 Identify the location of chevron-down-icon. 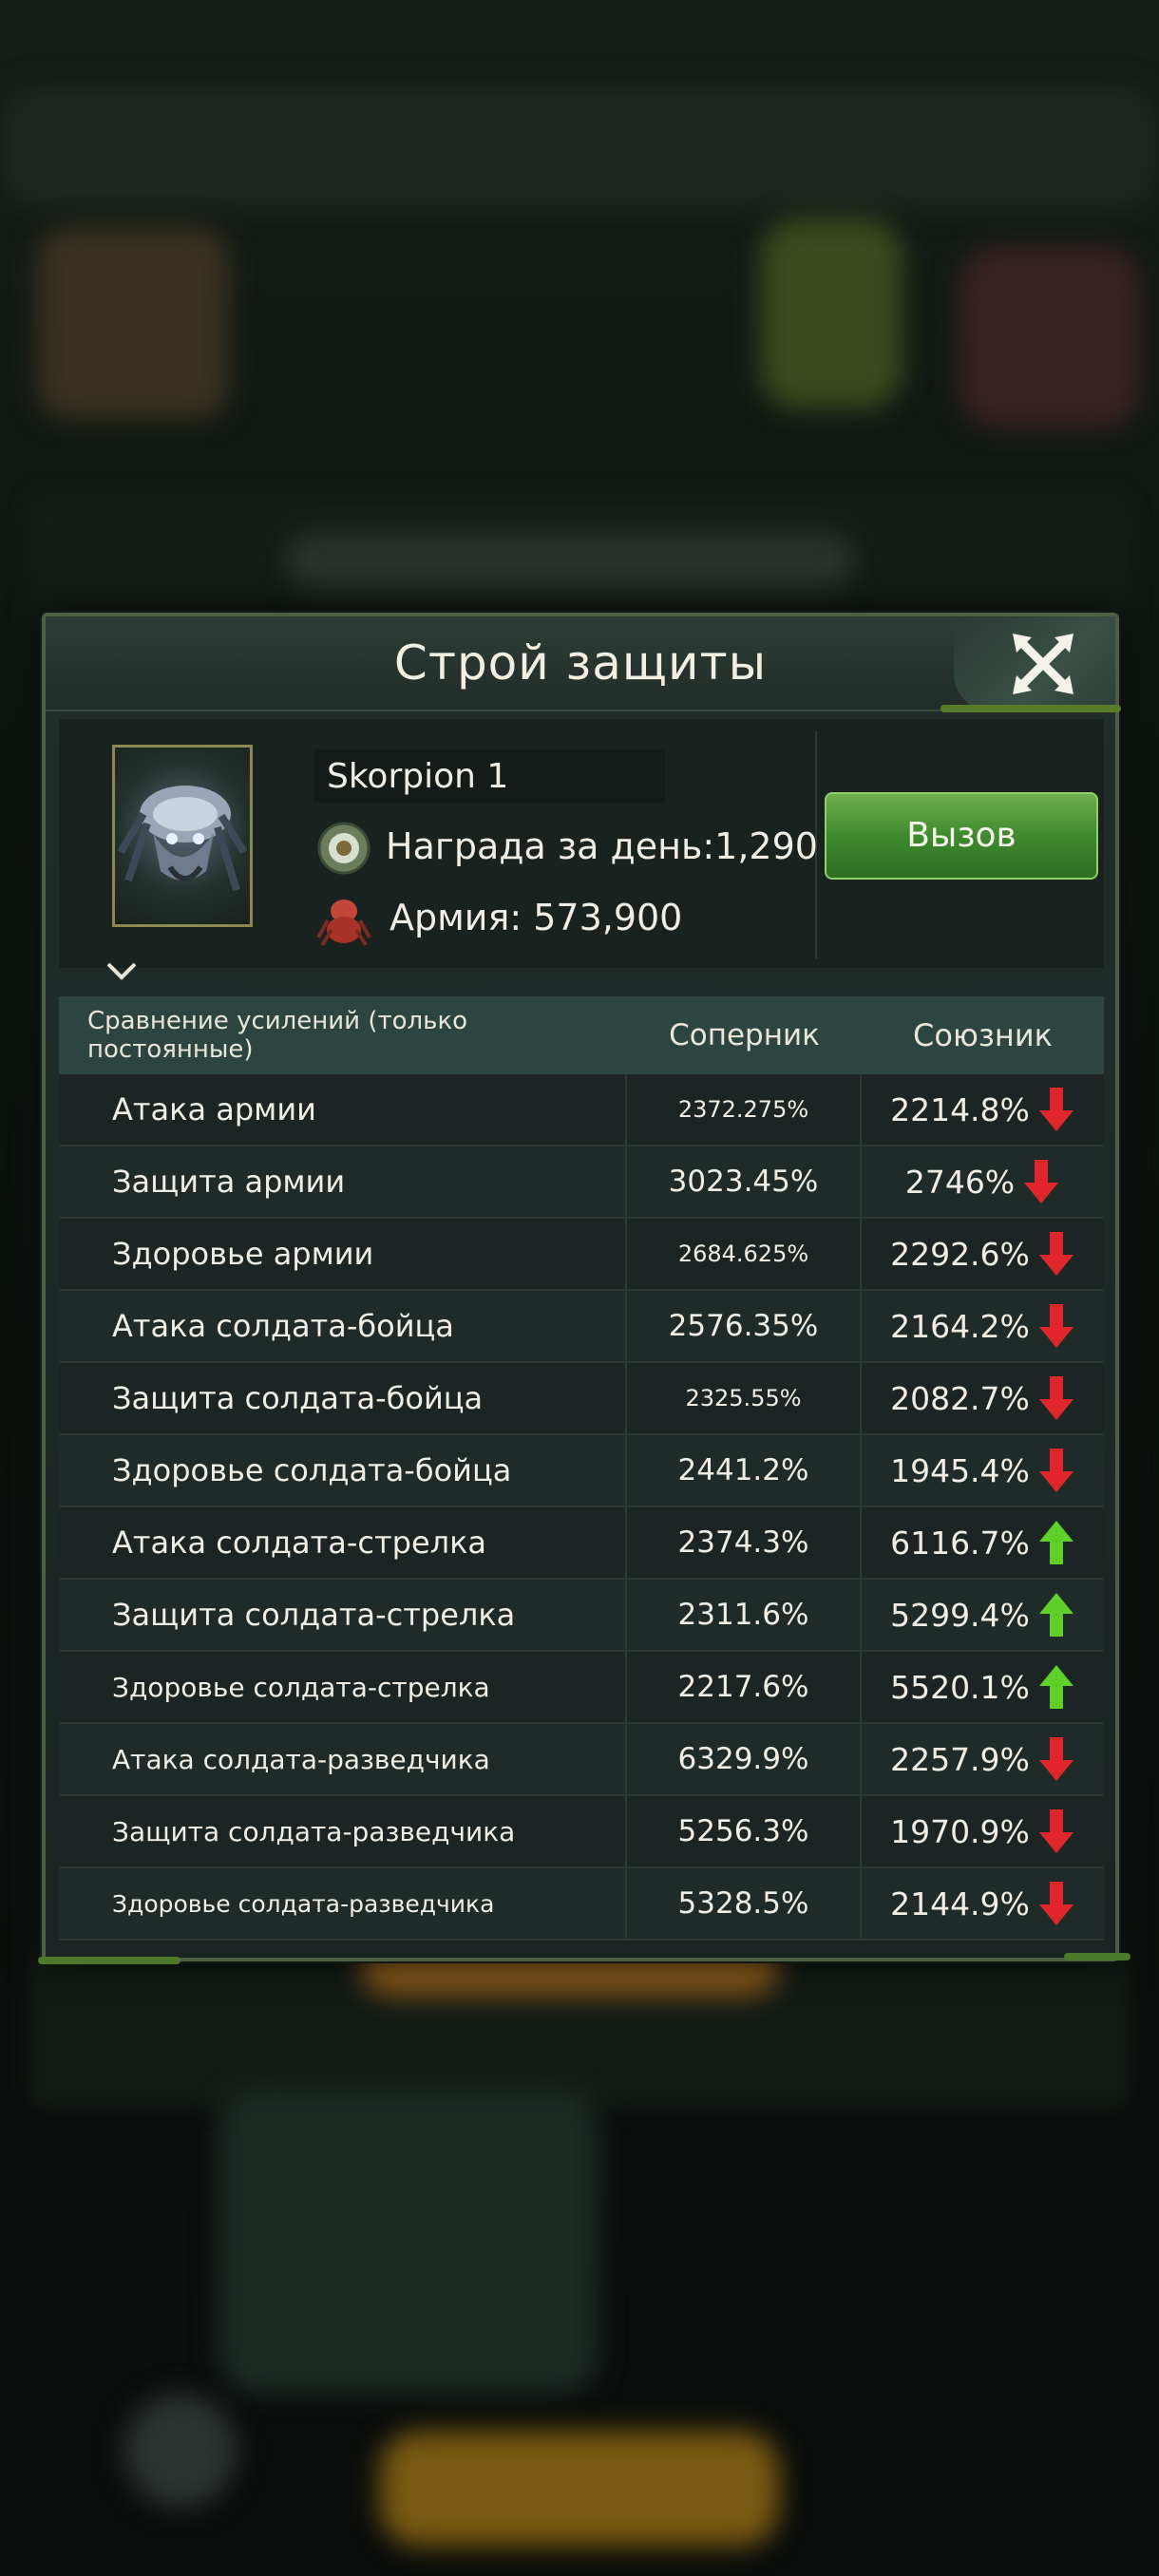
(121, 970).